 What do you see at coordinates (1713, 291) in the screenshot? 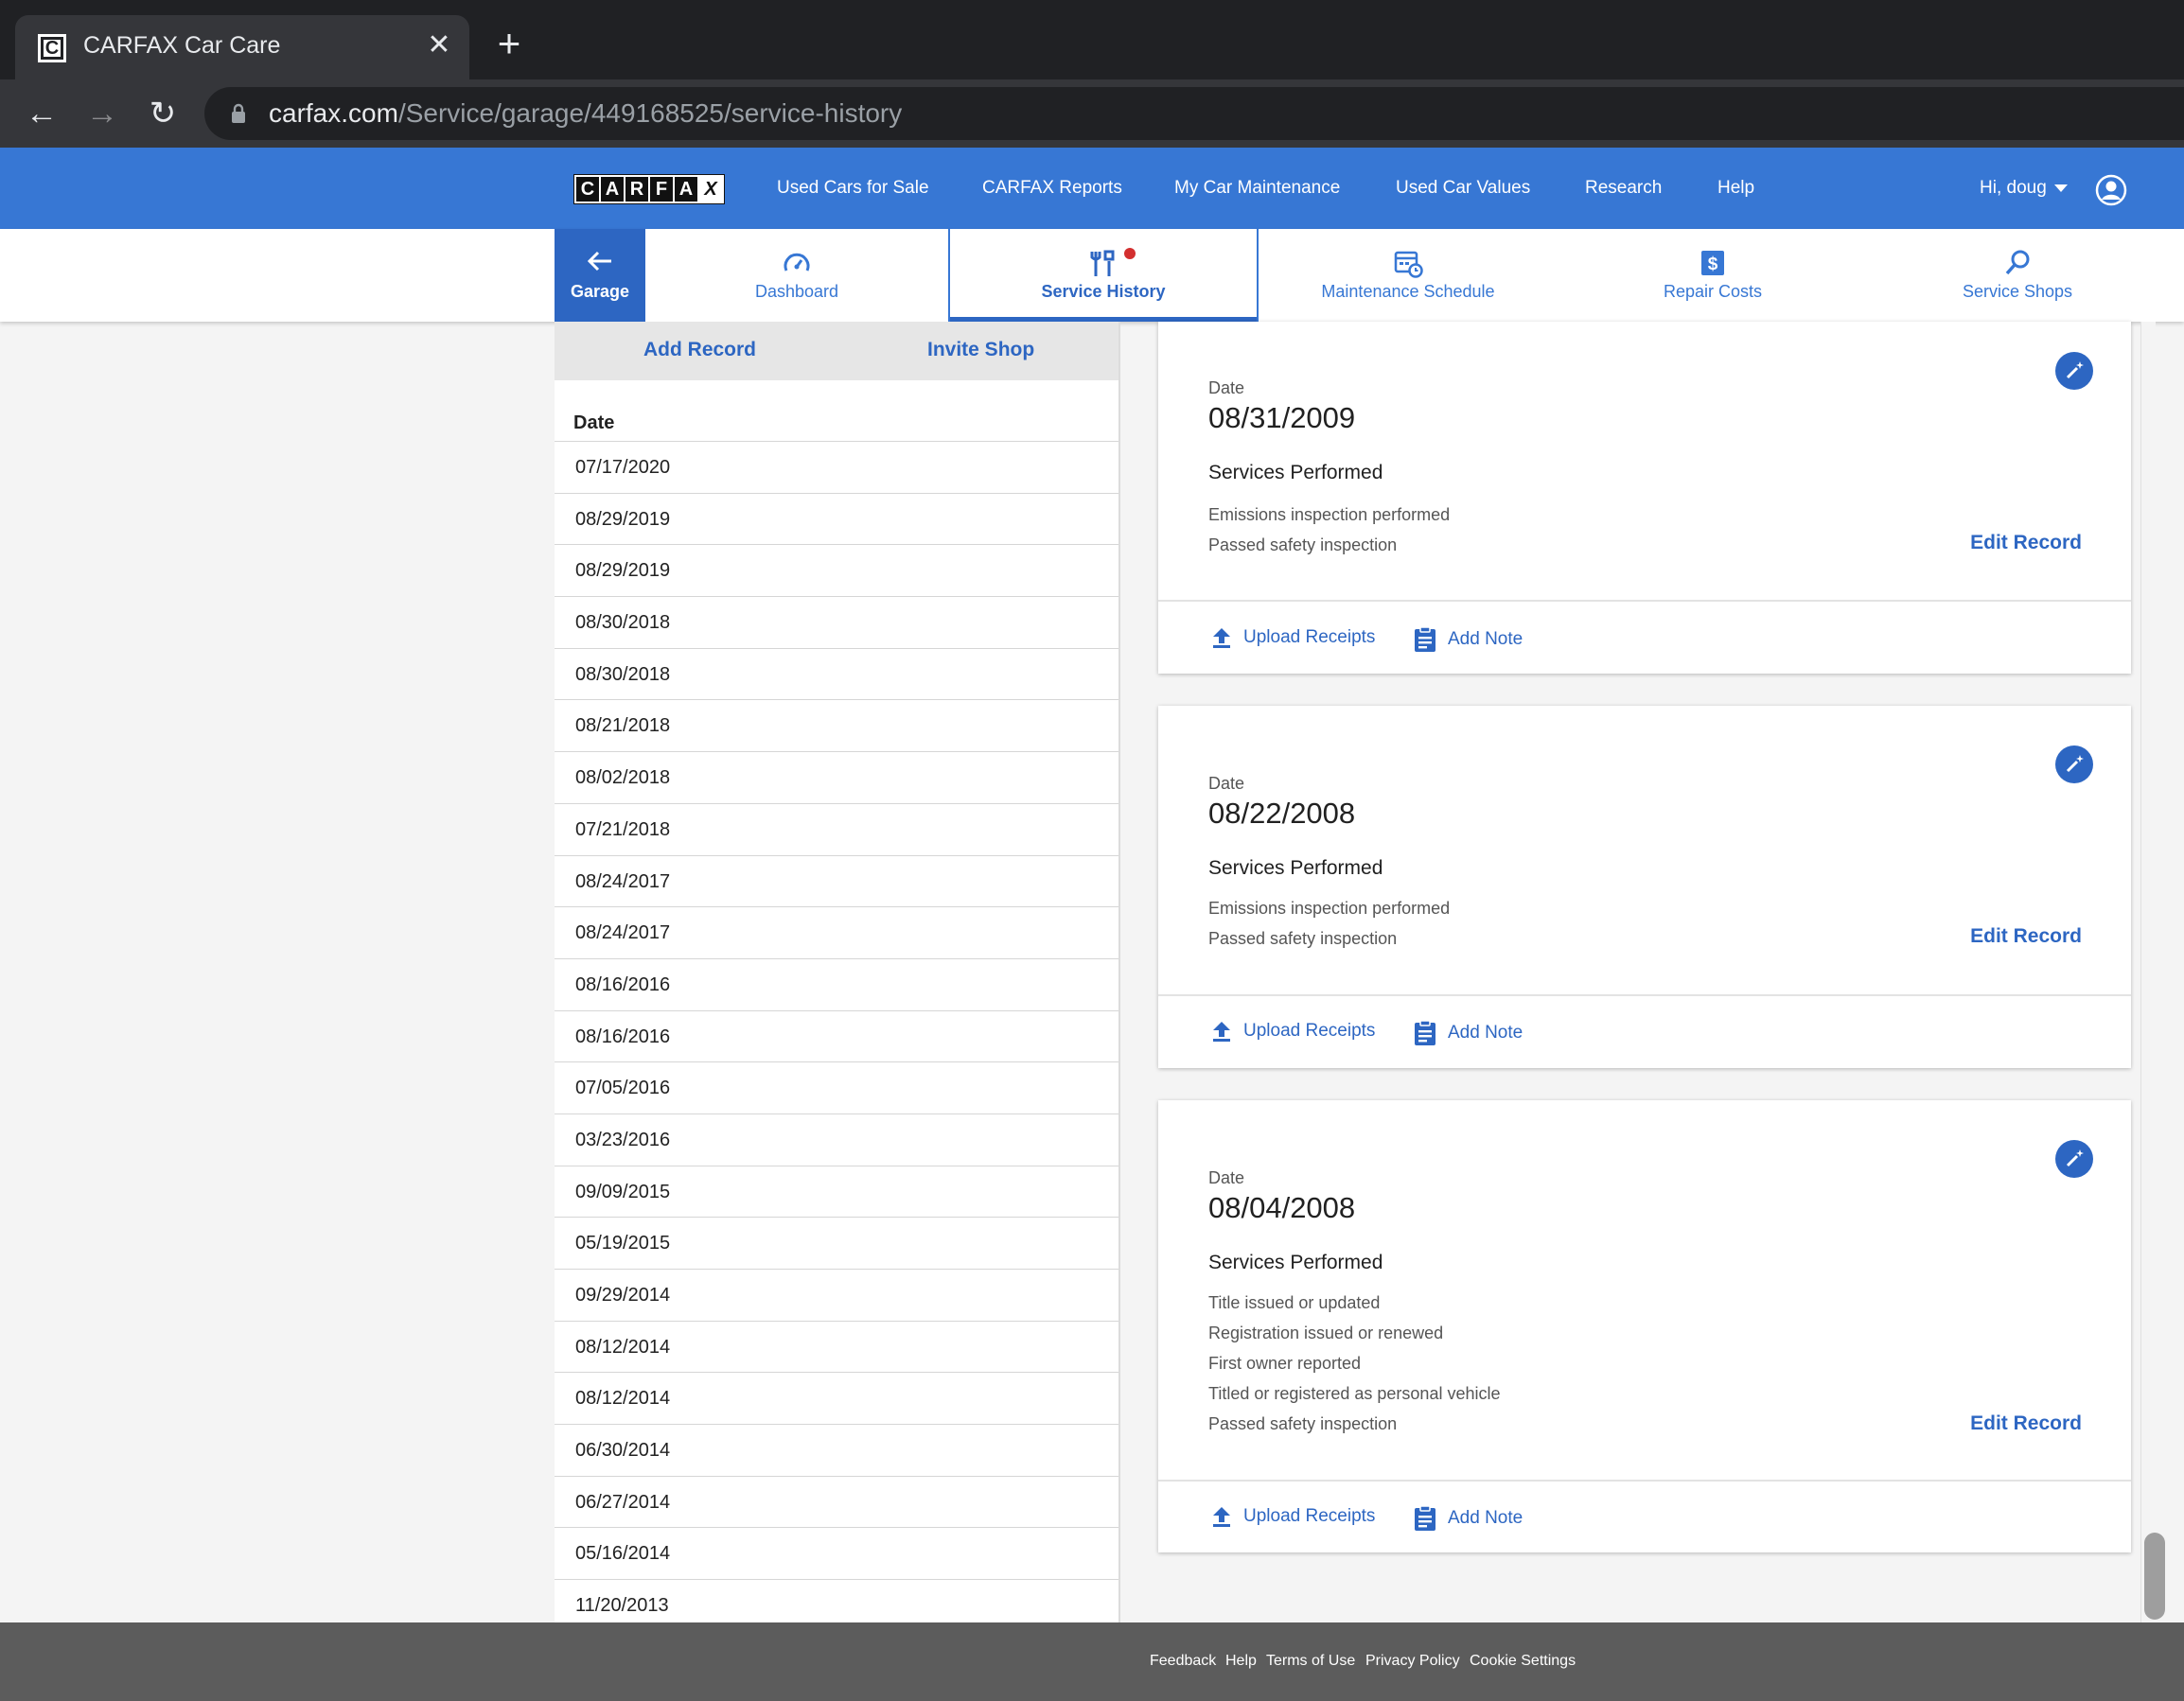
I see `tab-label: Repair Costs` at bounding box center [1713, 291].